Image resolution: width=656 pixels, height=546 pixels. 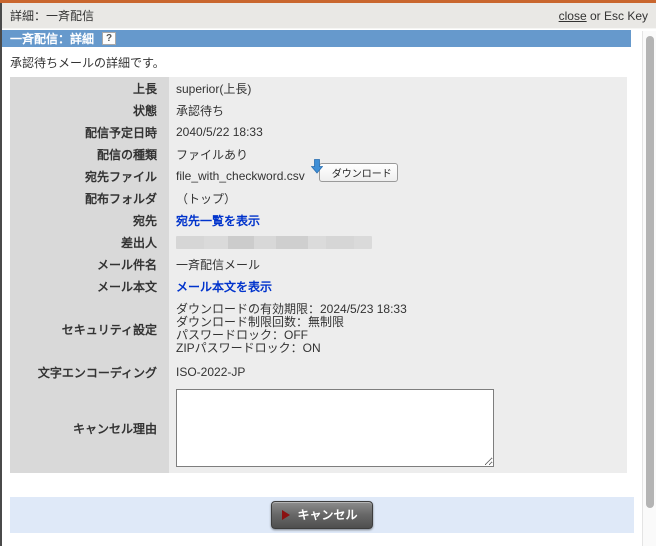 I want to click on subject-label: メール件名, so click(x=89, y=264).